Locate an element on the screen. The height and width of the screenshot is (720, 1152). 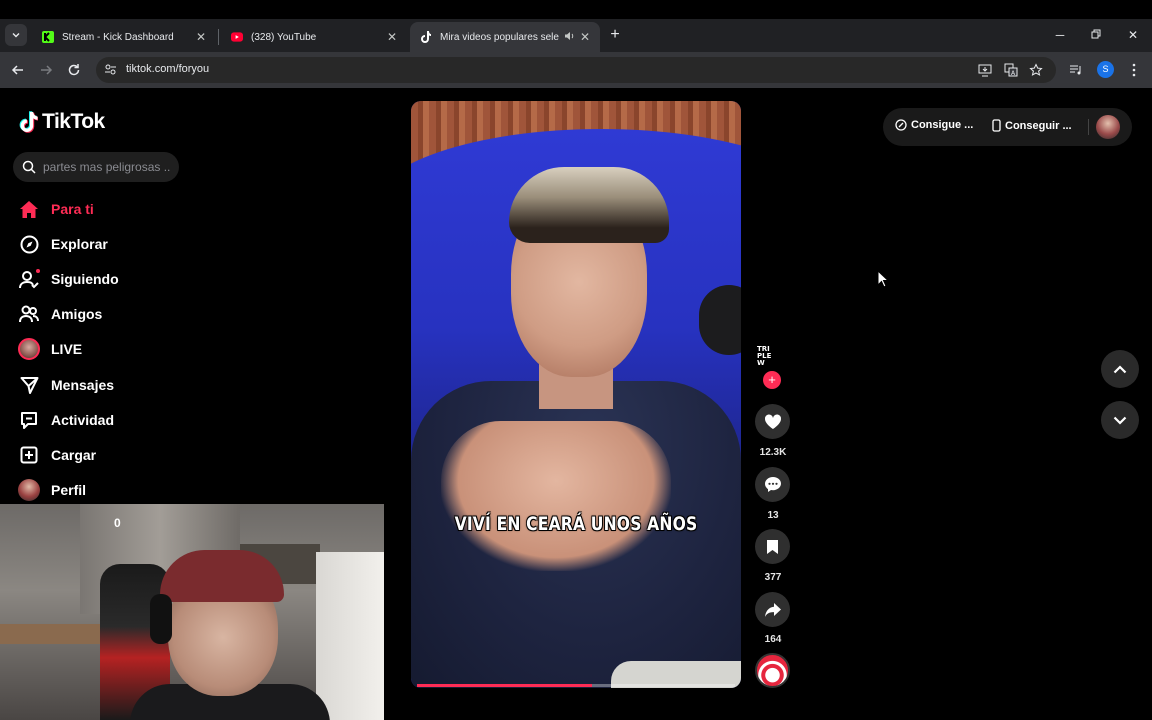
previous-video-button is located at coordinates (1120, 369).